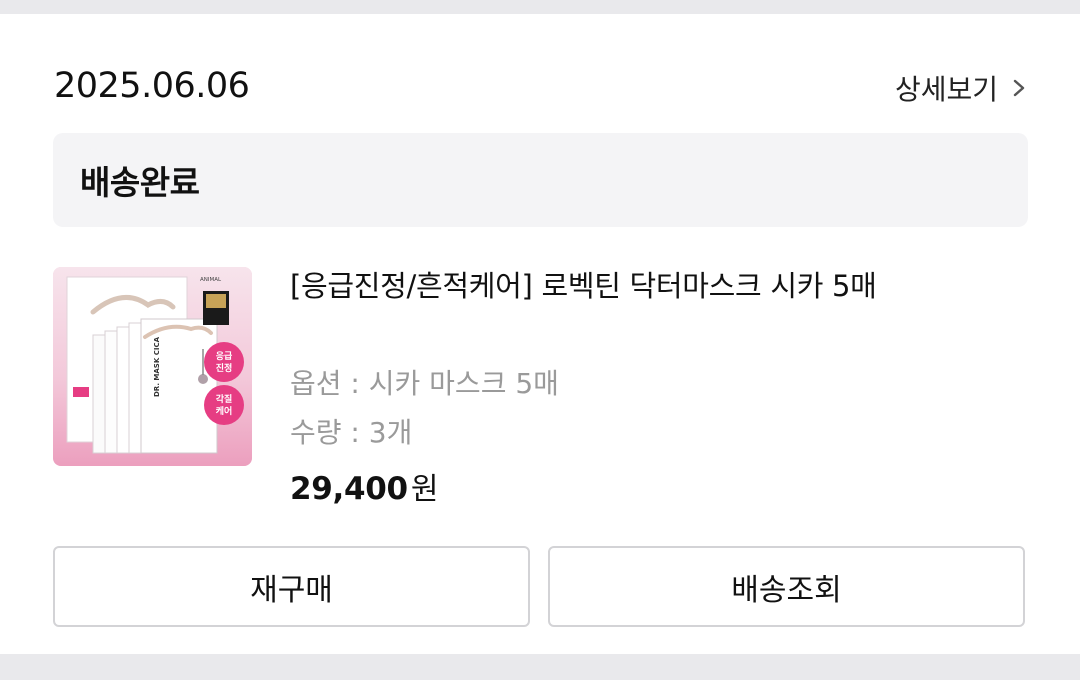  What do you see at coordinates (349, 489) in the screenshot?
I see `price-amount: 29,400` at bounding box center [349, 489].